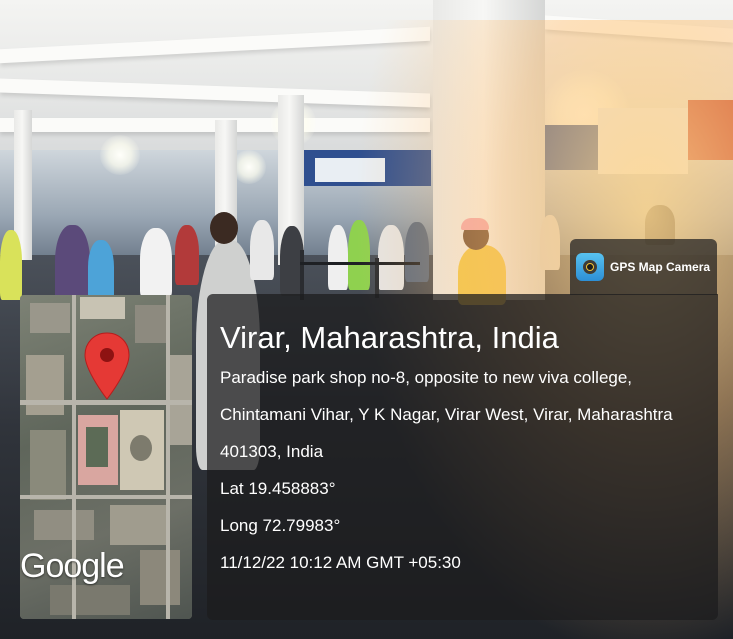  Describe the element at coordinates (278, 488) in the screenshot. I see `latitude-value: Lat 19.458883°` at that location.